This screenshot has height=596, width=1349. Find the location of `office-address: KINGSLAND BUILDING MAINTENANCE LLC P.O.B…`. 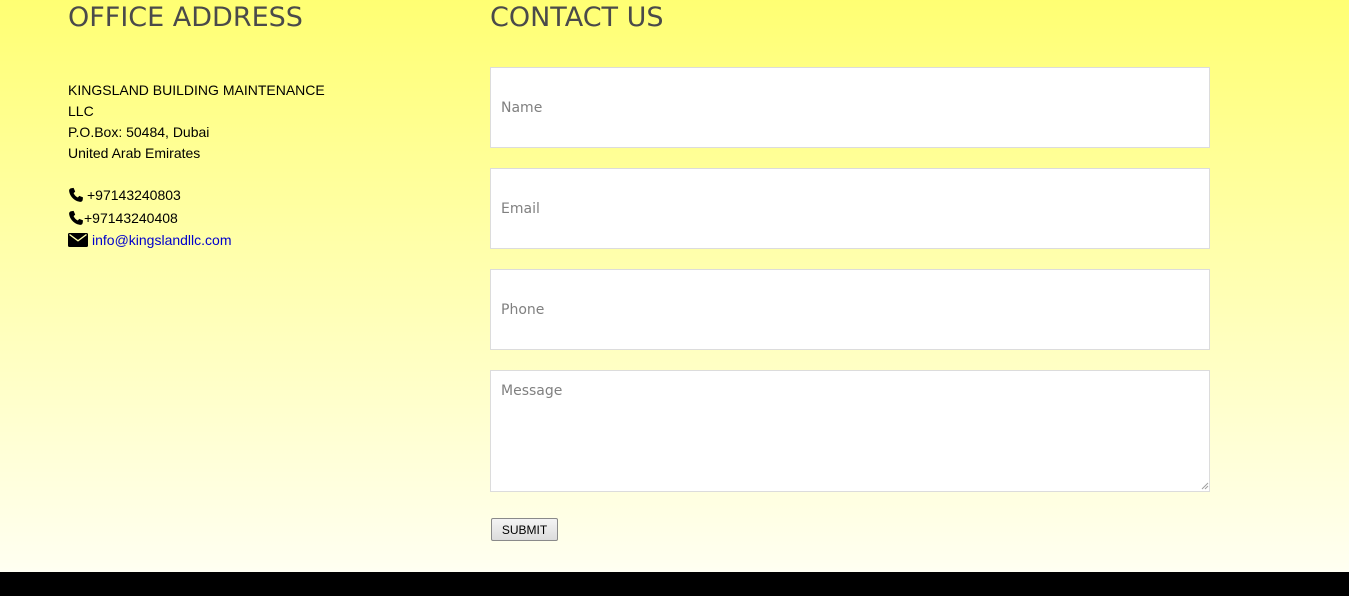

office-address: KINGSLAND BUILDING MAINTENANCE LLC P.O.B… is located at coordinates (198, 122).